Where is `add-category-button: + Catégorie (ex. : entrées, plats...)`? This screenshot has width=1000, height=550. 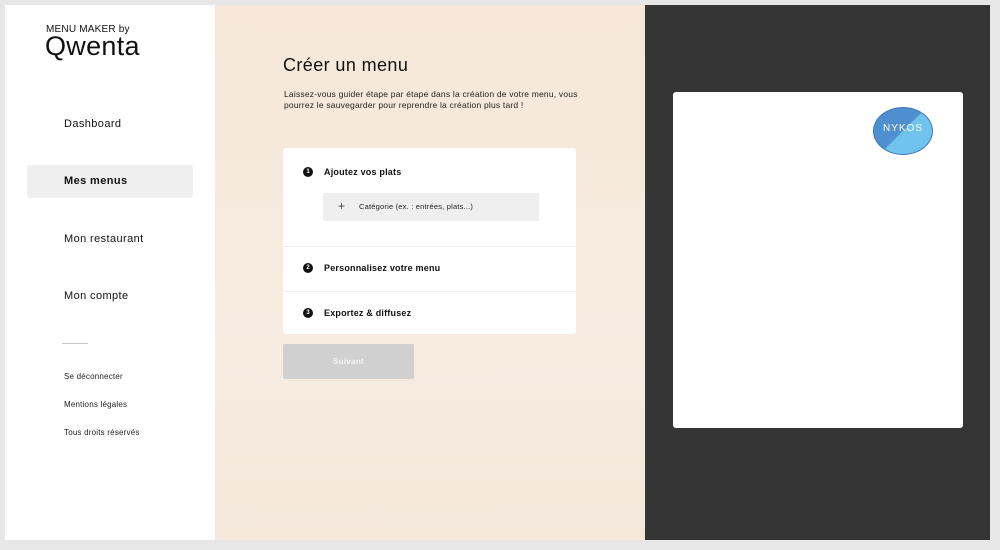 add-category-button: + Catégorie (ex. : entrées, plats...) is located at coordinates (431, 207).